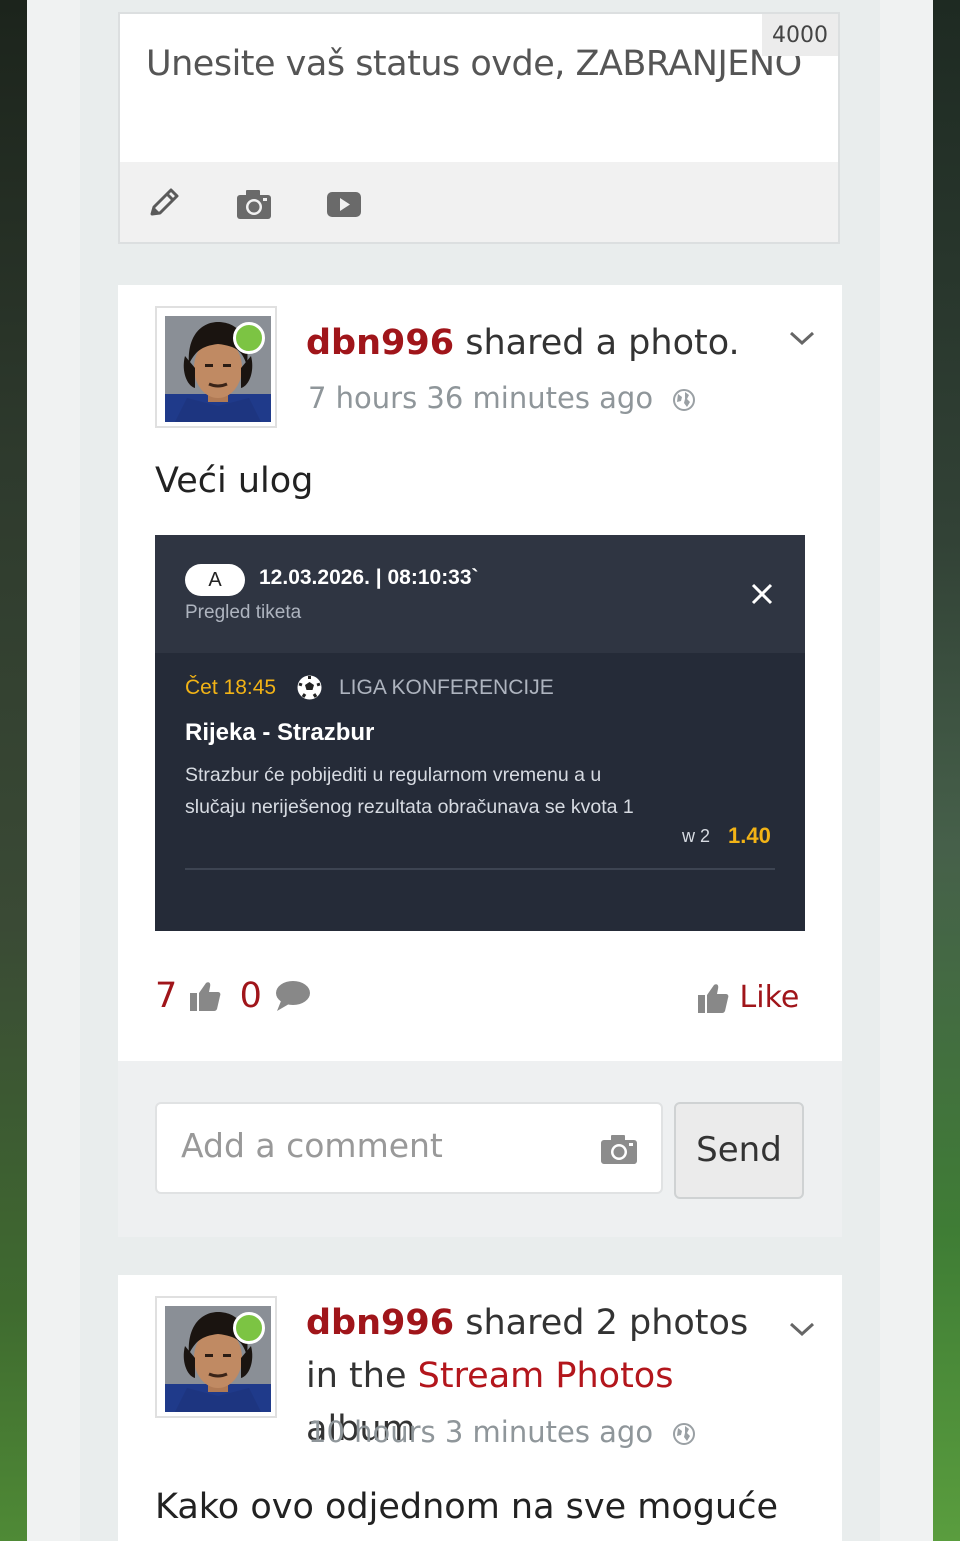 The width and height of the screenshot is (960, 1541). I want to click on comment-count: 0, so click(251, 996).